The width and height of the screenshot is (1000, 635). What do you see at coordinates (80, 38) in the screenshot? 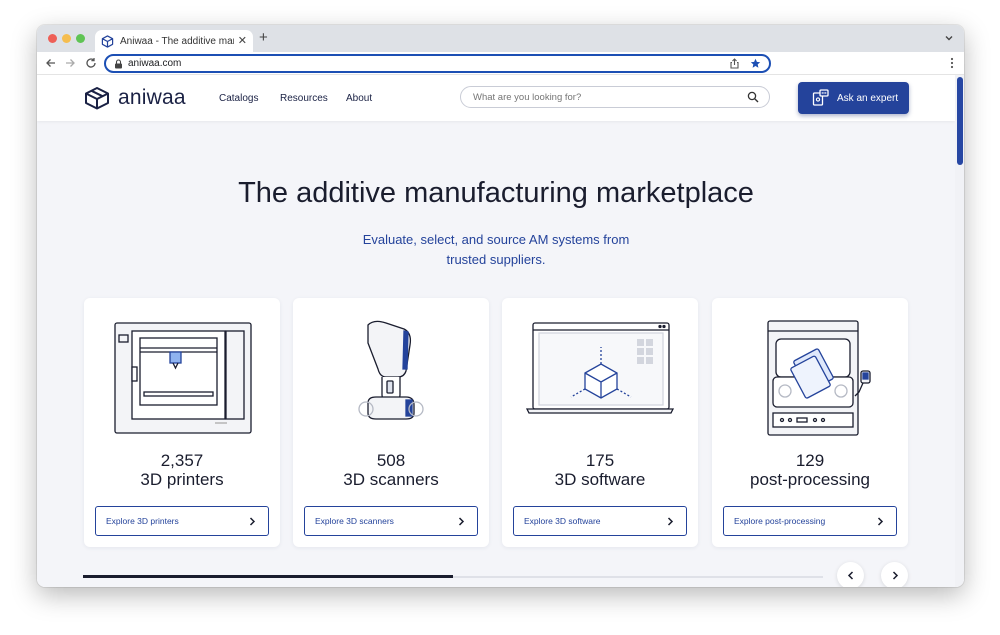
I see `maximize-window-button` at bounding box center [80, 38].